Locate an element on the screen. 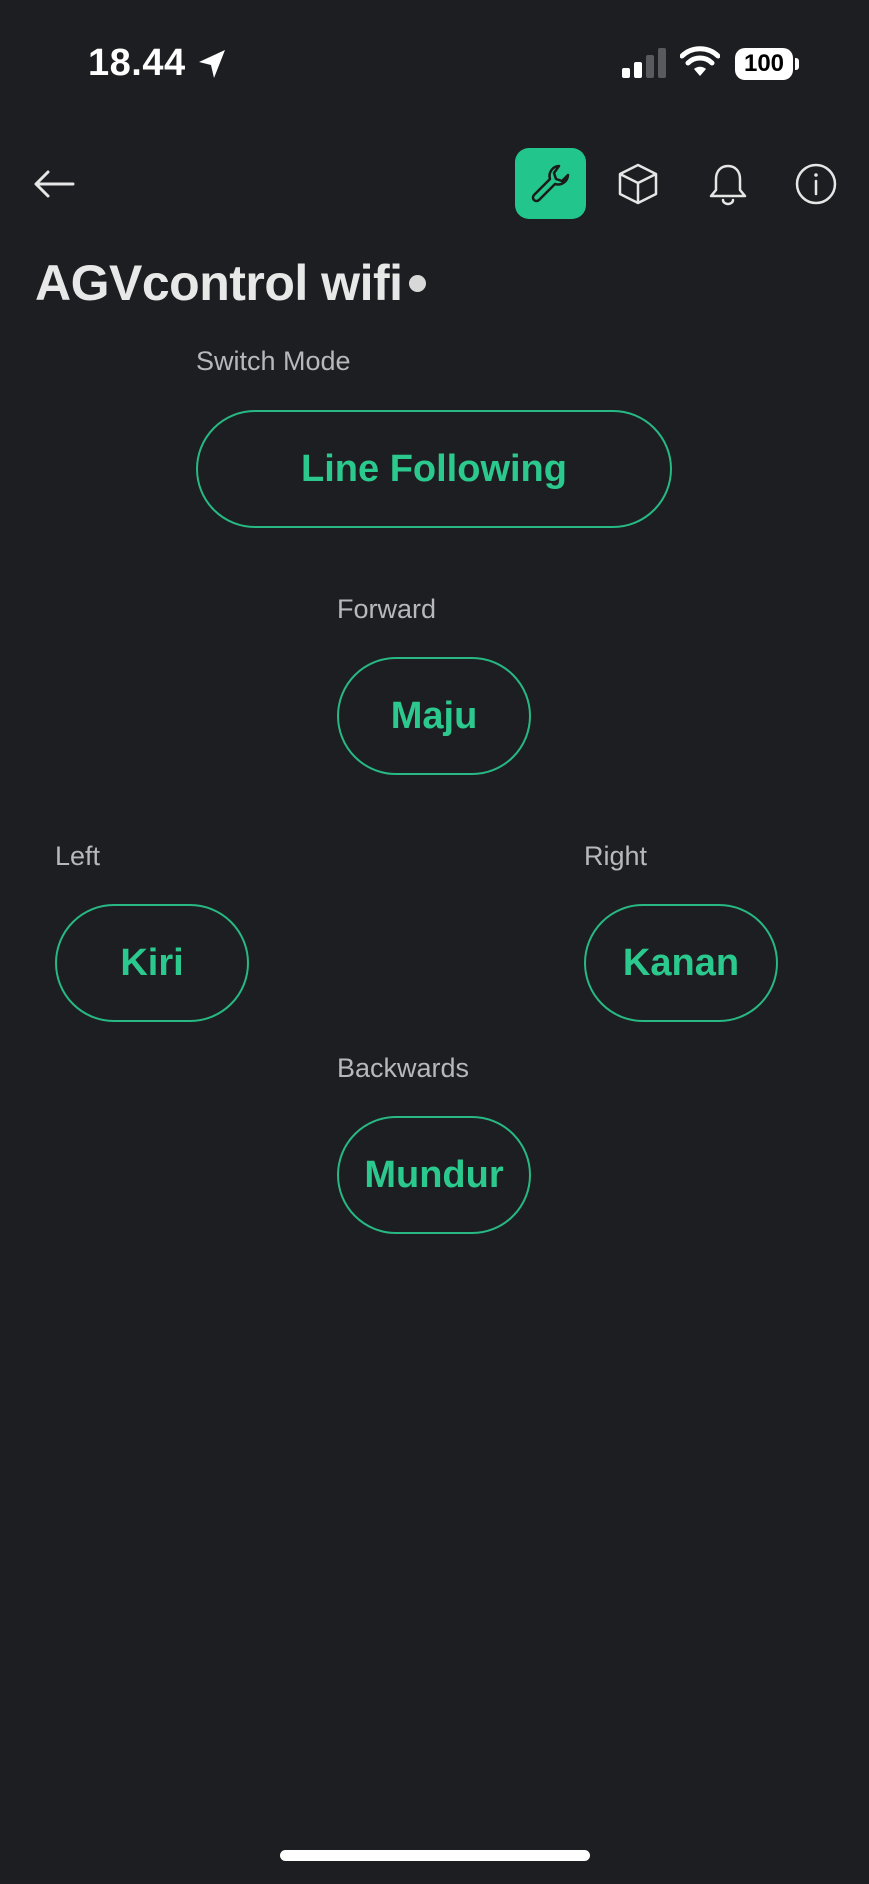 This screenshot has height=1884, width=869. battery-tip is located at coordinates (797, 64).